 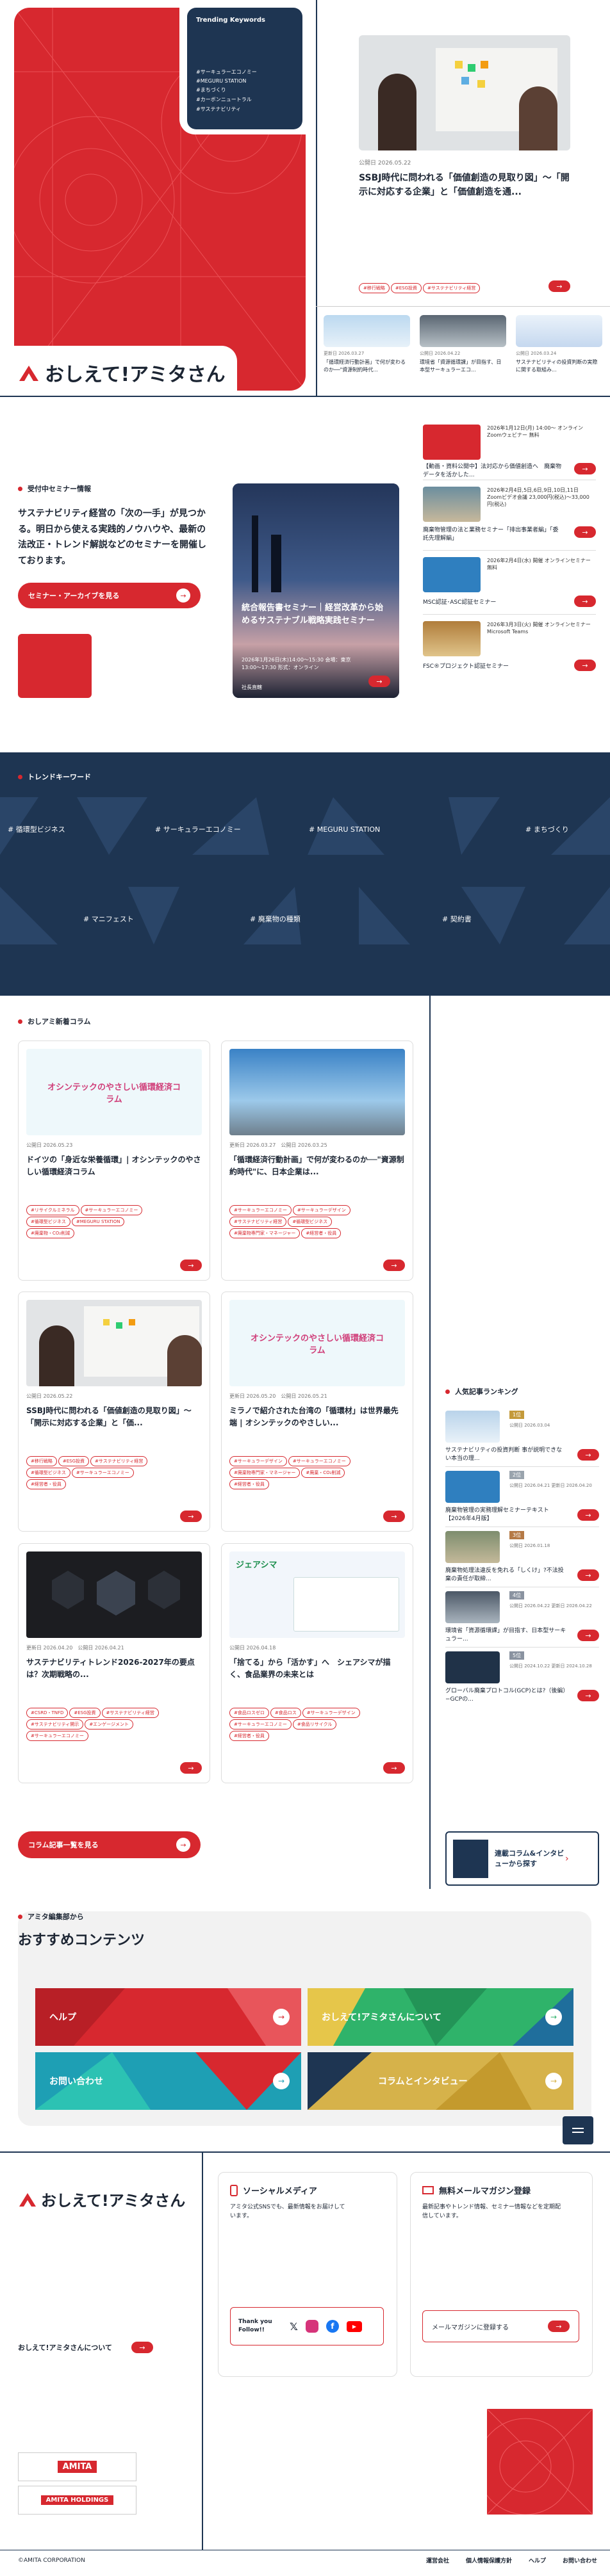 I want to click on recommend-tile: お問い合わせ →, so click(x=168, y=2081).